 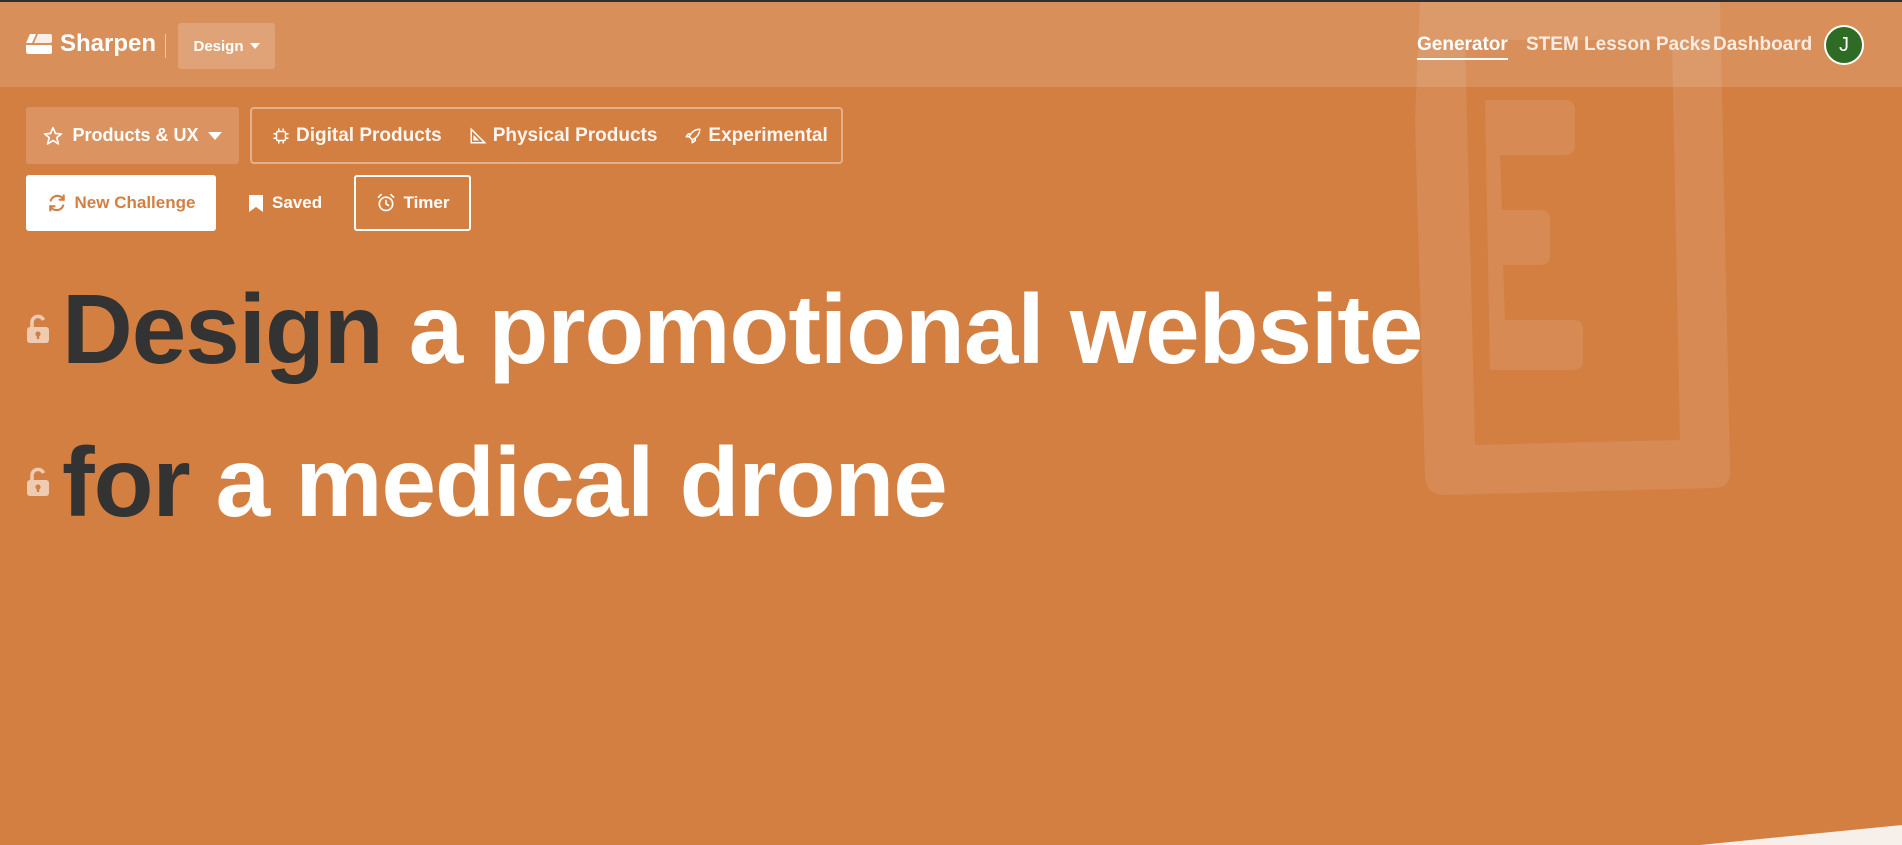 I want to click on mode-dropdown-label: Design, so click(x=218, y=46).